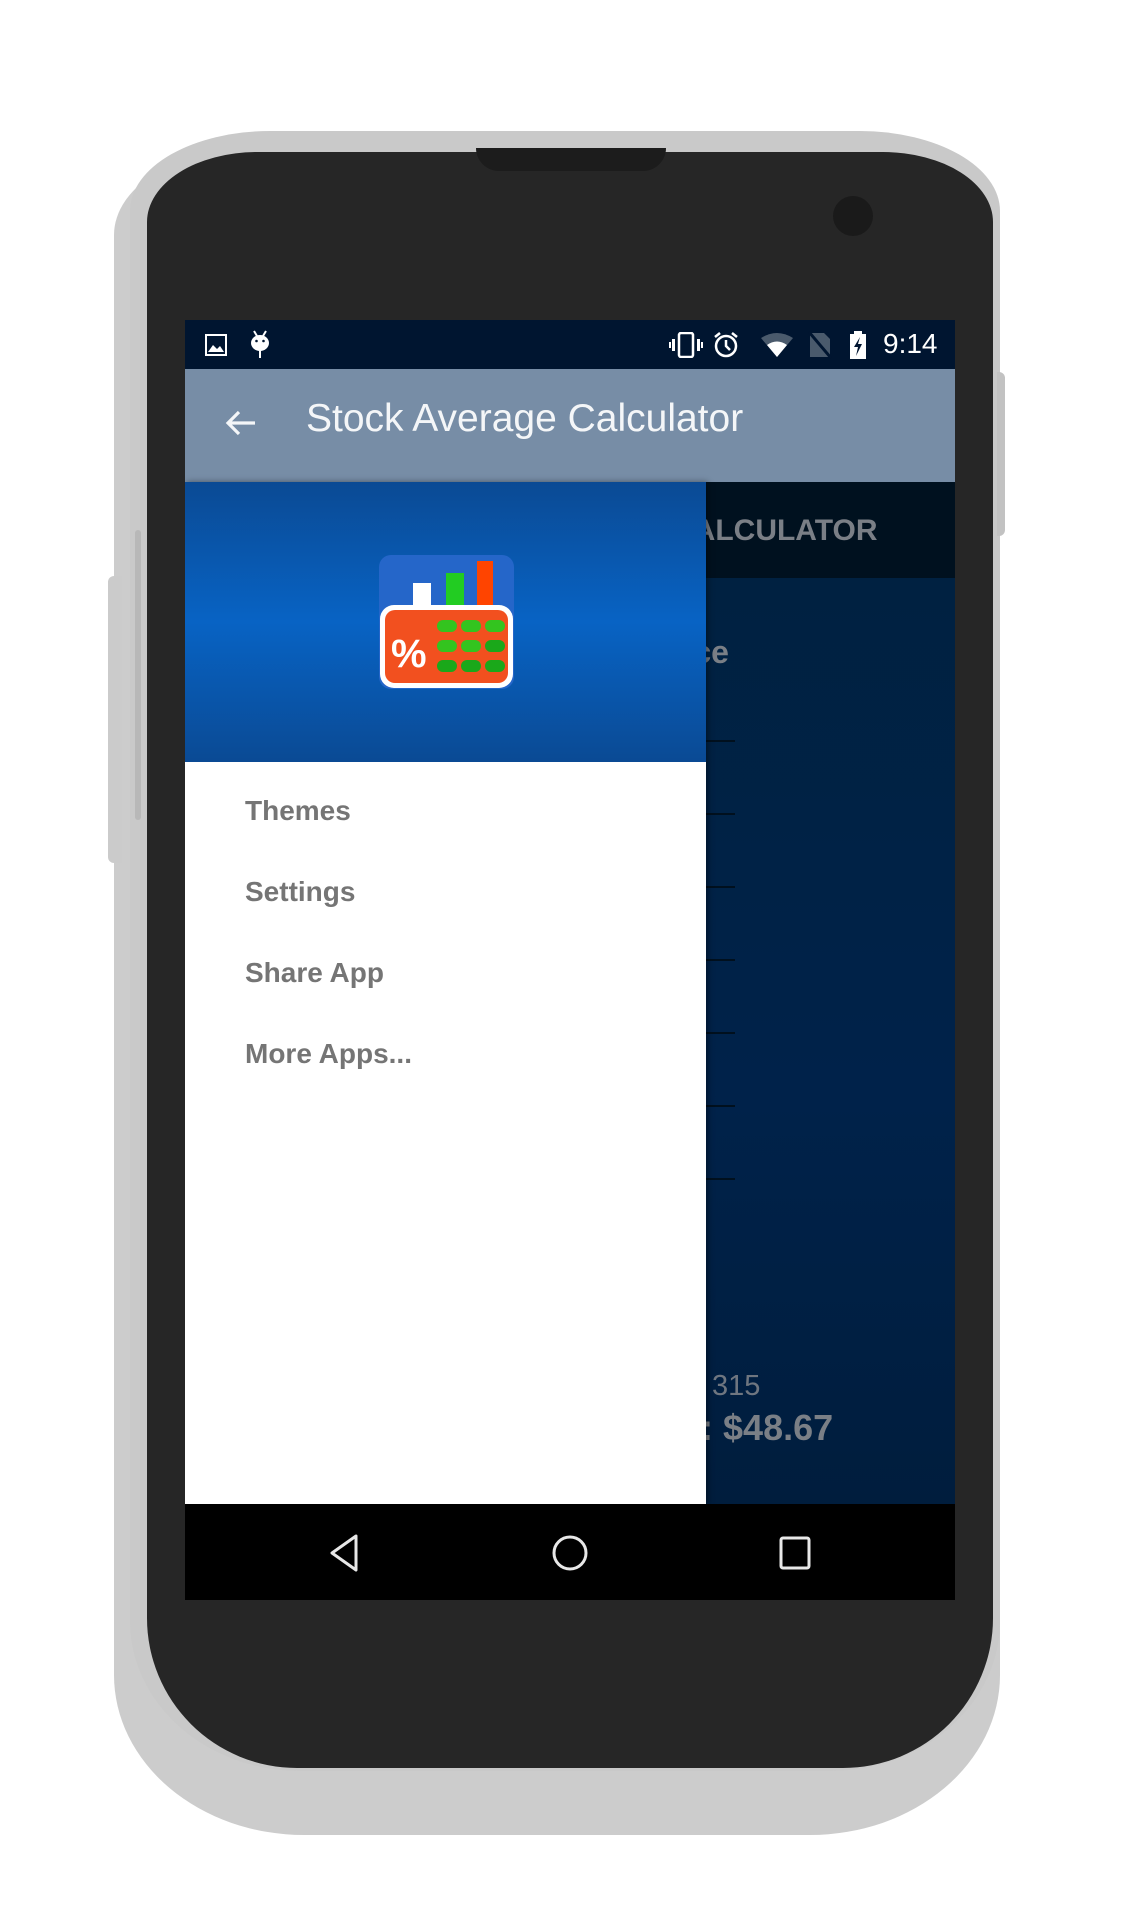  I want to click on app-toolbar: Stock Average Calculator, so click(570, 425).